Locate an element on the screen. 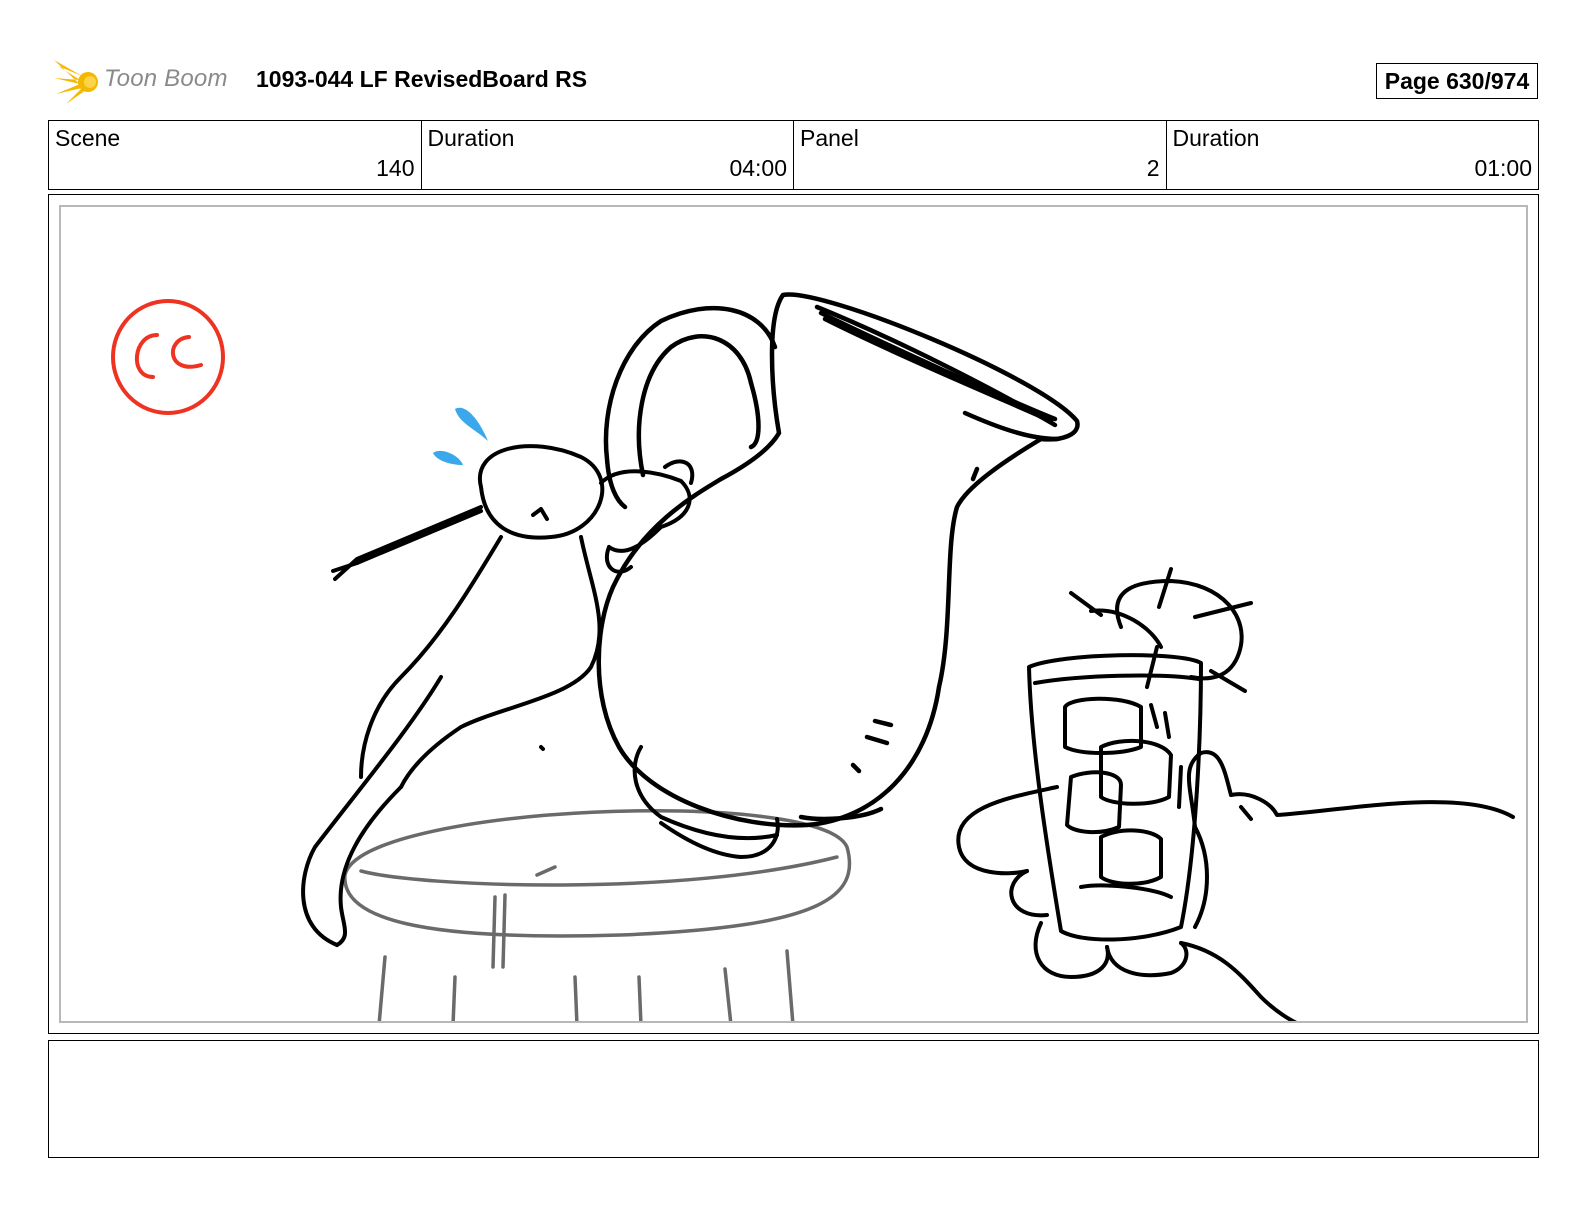 The height and width of the screenshot is (1224, 1584). panel-duration-value: 01:00 is located at coordinates (1503, 168).